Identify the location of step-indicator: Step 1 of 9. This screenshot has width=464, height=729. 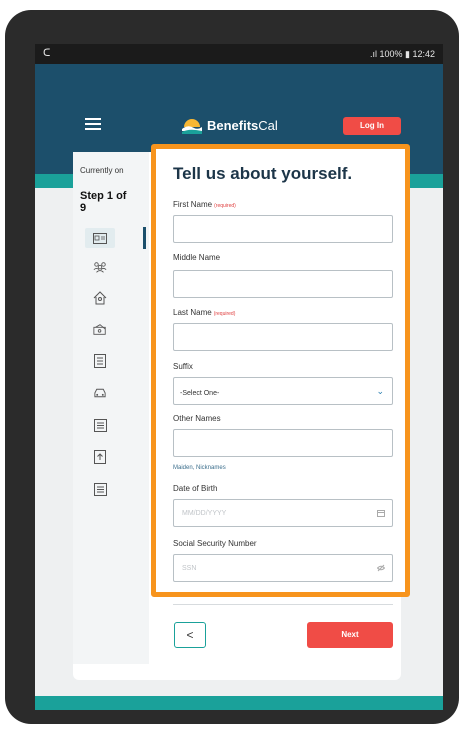
(103, 202).